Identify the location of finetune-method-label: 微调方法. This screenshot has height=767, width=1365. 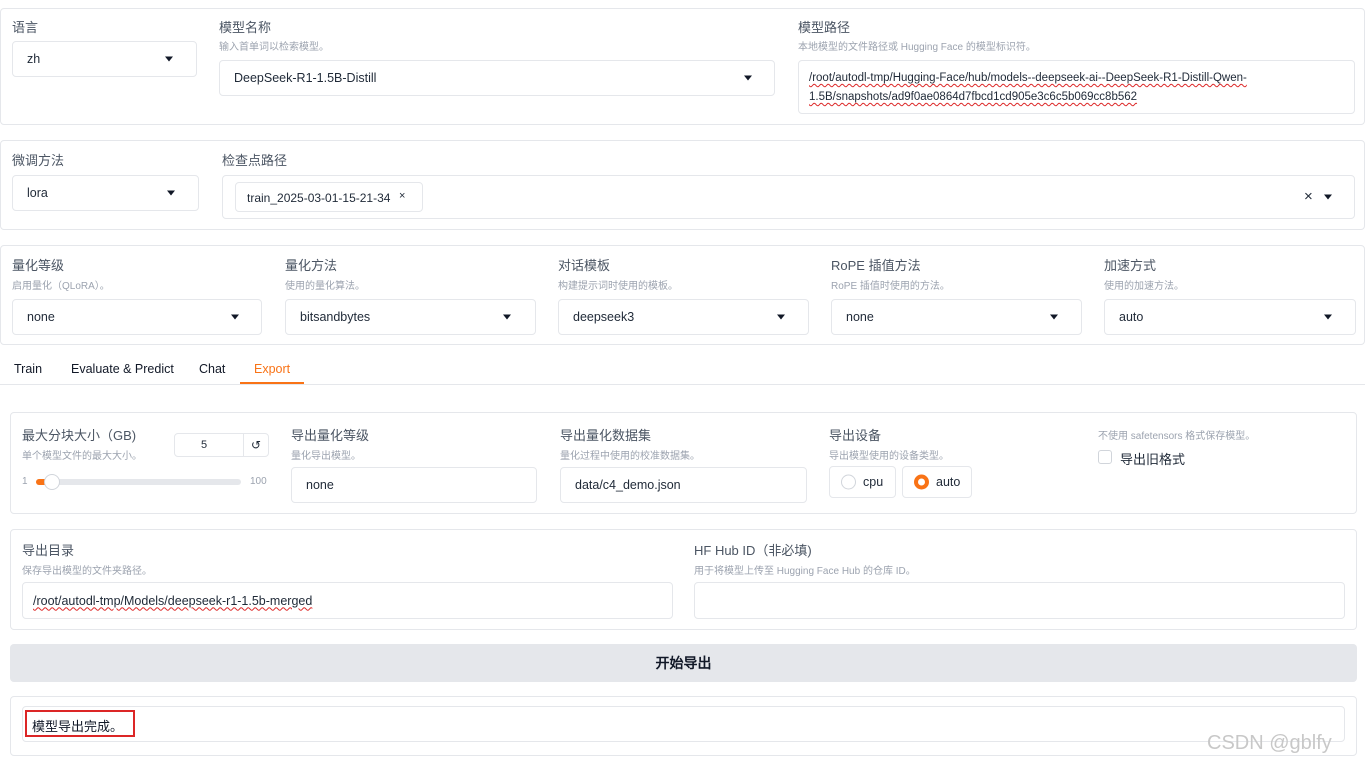
(38, 160).